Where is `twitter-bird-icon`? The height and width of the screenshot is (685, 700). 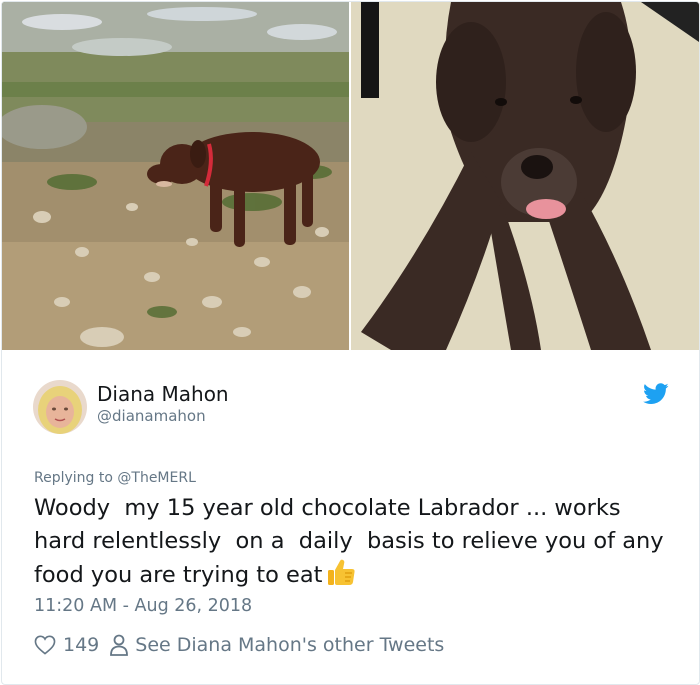
twitter-bird-icon is located at coordinates (656, 394).